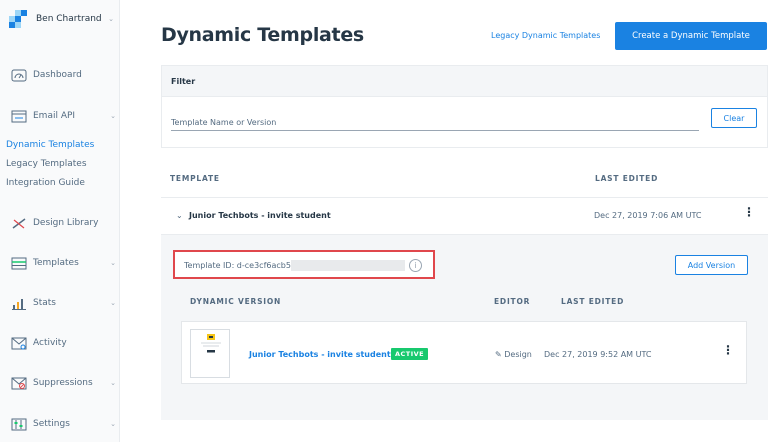  What do you see at coordinates (598, 354) in the screenshot?
I see `version-last-edited: Dec 27, 2019 9:52 AM UTC` at bounding box center [598, 354].